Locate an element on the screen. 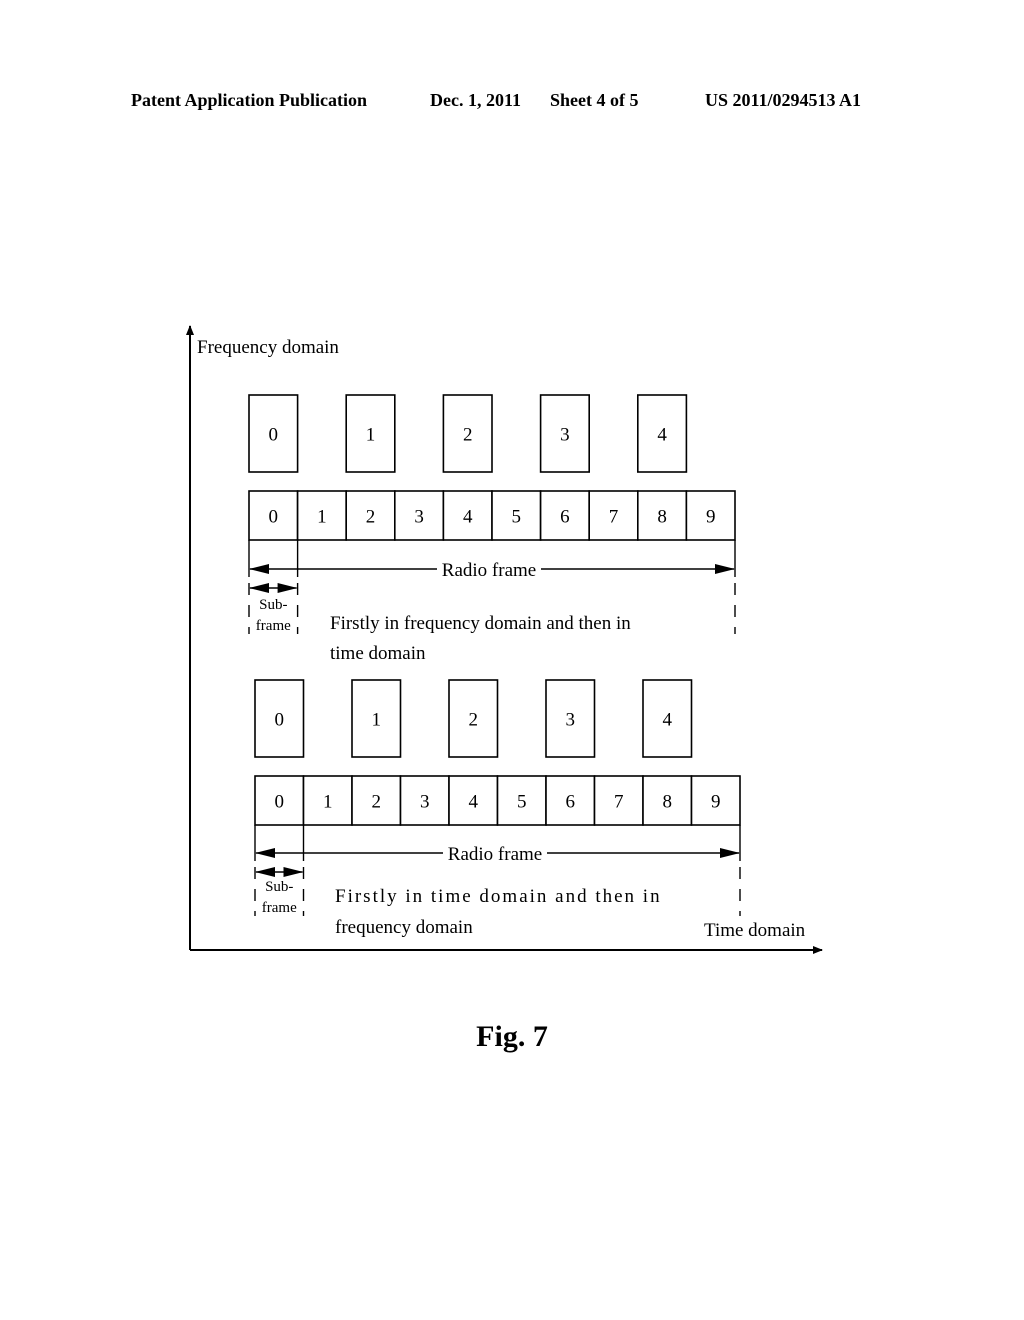  mapping-order-caption-line1: Firstly in time domain and then in is located at coordinates (498, 896).